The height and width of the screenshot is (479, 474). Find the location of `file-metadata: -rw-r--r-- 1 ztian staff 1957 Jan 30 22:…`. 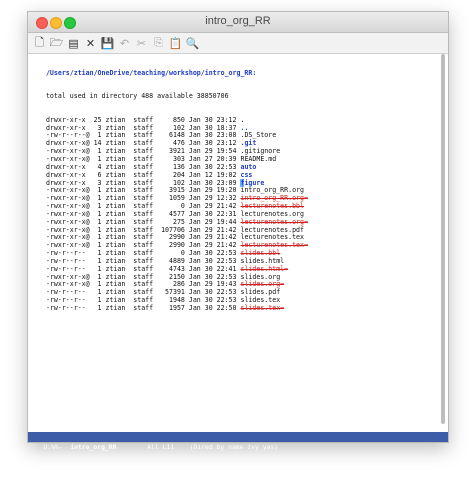

file-metadata: -rw-r--r-- 1 ztian staff 1957 Jan 30 22:… is located at coordinates (139, 308).